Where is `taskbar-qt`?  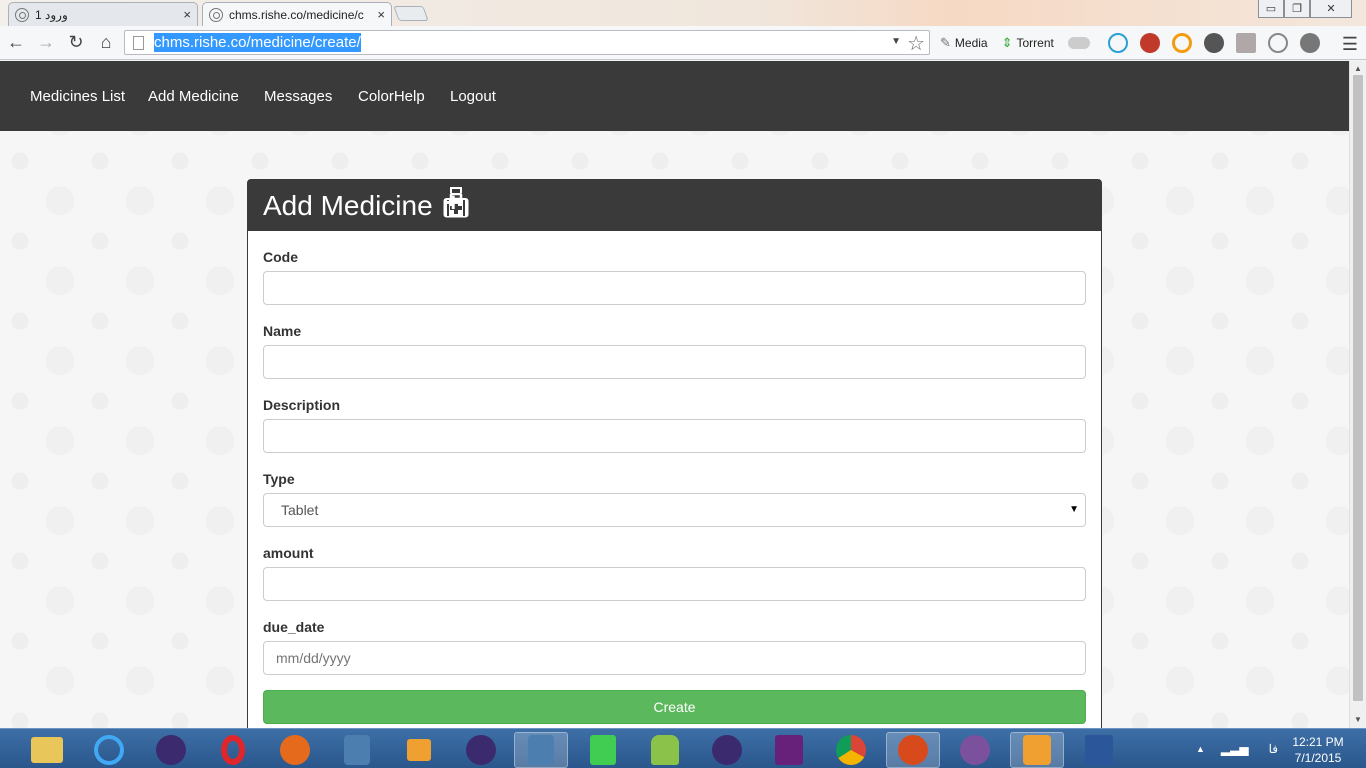
taskbar-qt is located at coordinates (603, 750).